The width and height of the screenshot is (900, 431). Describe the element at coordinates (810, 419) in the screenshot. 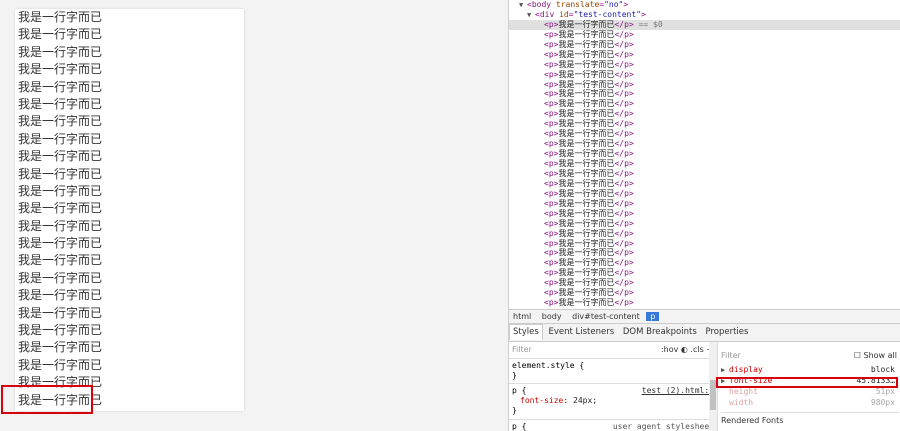

I see `rendered-fonts-header: Rendered Fonts` at that location.